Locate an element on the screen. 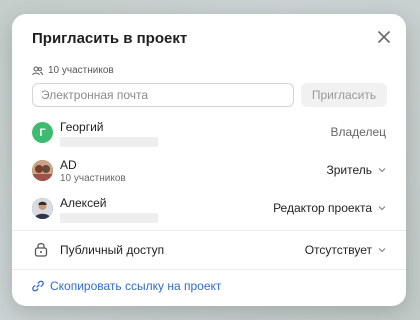 The height and width of the screenshot is (320, 420). public-access-dropdown: Отсутствует is located at coordinates (345, 250).